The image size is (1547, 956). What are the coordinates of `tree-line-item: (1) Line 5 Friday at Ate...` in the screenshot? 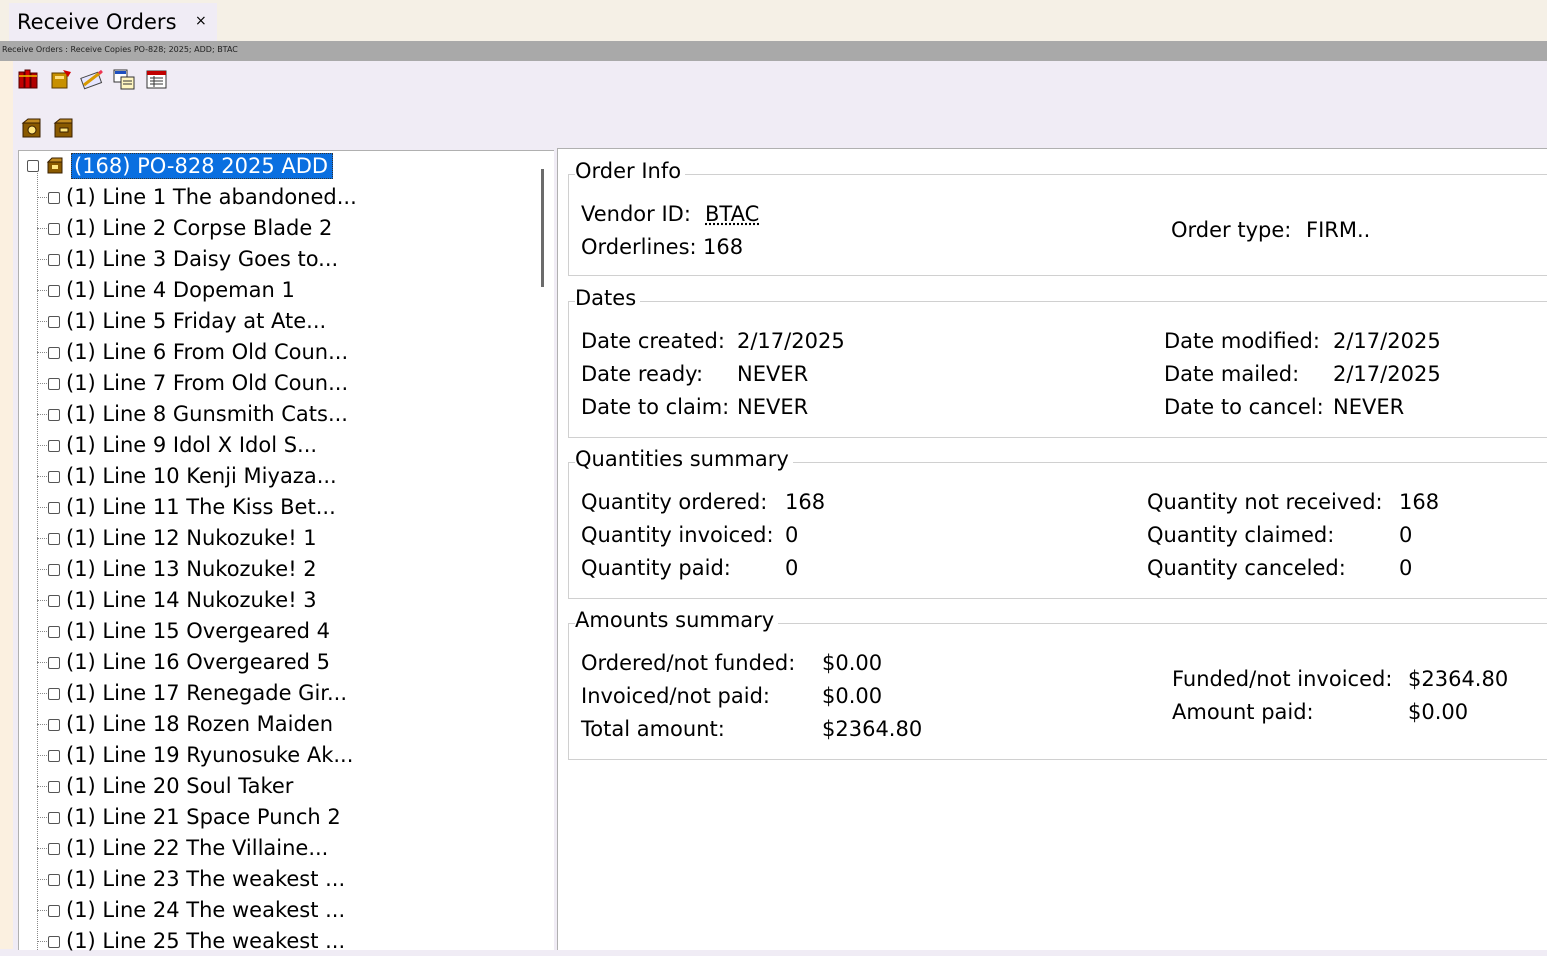 It's located at (279, 322).